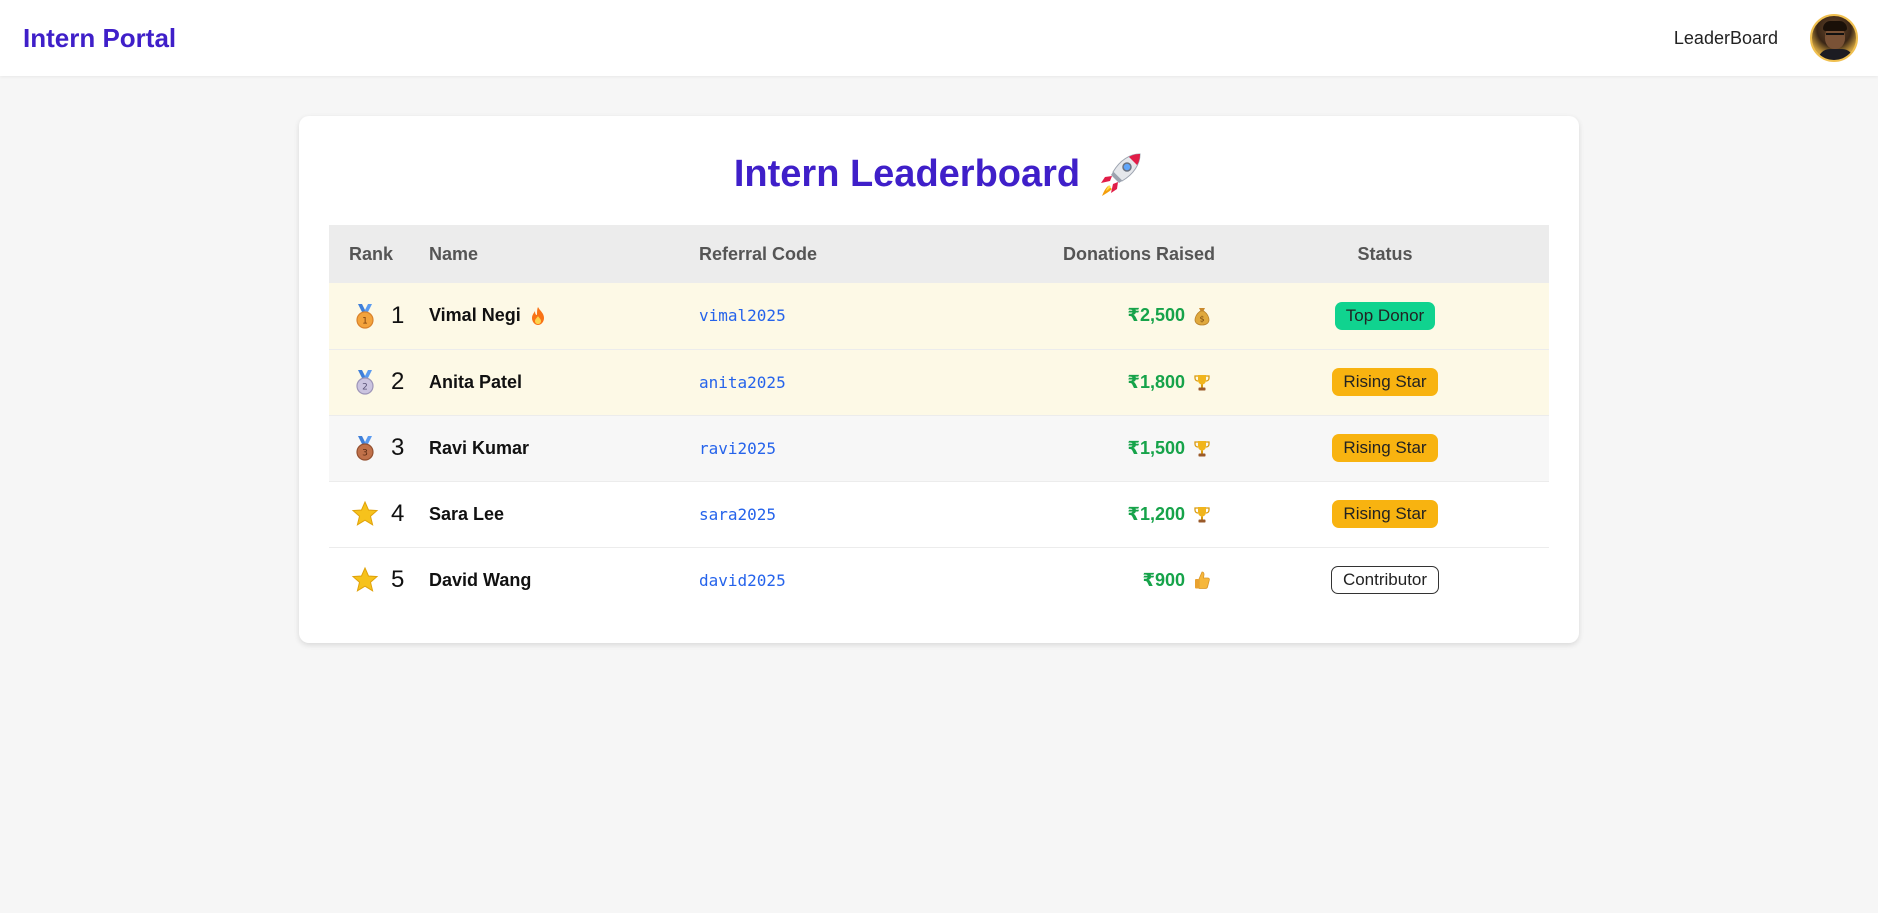  Describe the element at coordinates (1125, 514) in the screenshot. I see `donations-cell: ₹1,200` at that location.